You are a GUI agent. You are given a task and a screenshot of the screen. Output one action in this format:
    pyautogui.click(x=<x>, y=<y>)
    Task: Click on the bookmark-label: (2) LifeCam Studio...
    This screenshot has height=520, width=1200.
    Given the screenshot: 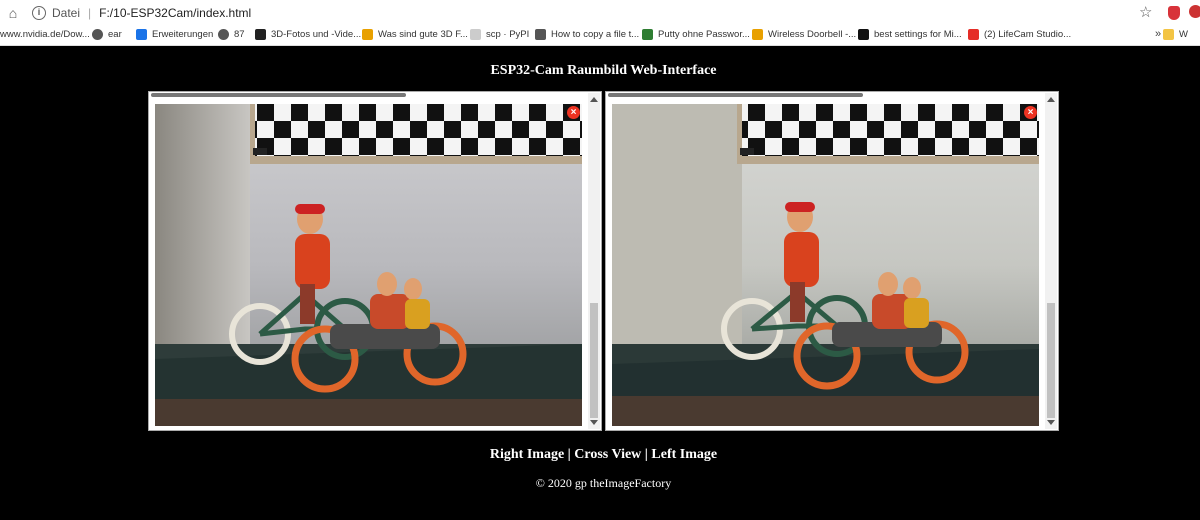 What is the action you would take?
    pyautogui.click(x=1028, y=34)
    